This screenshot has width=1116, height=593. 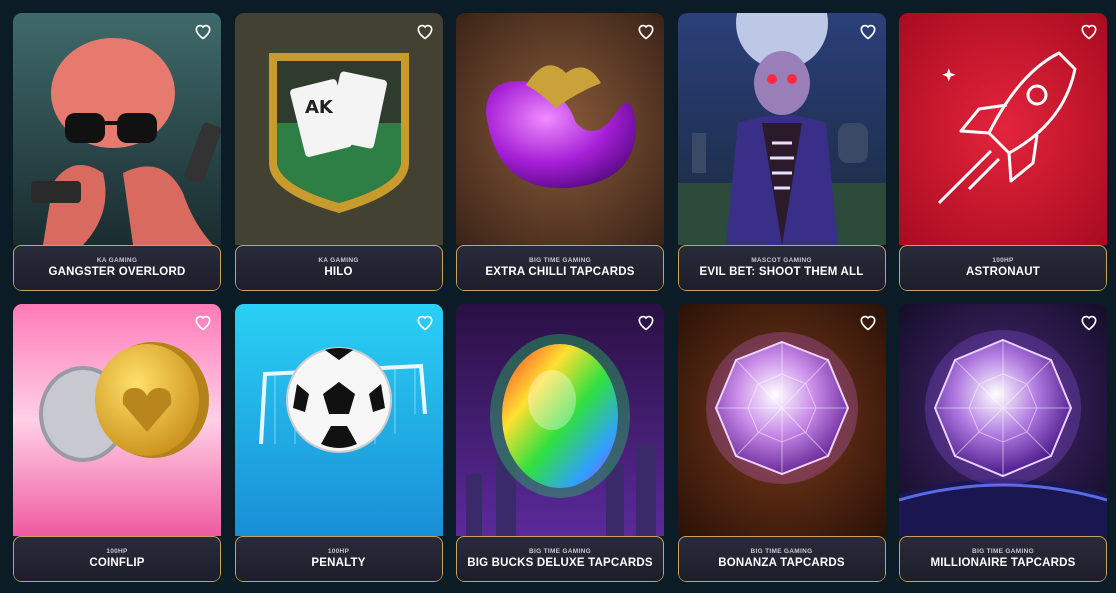 I want to click on game-provider: MASCOT GAMING, so click(x=781, y=260).